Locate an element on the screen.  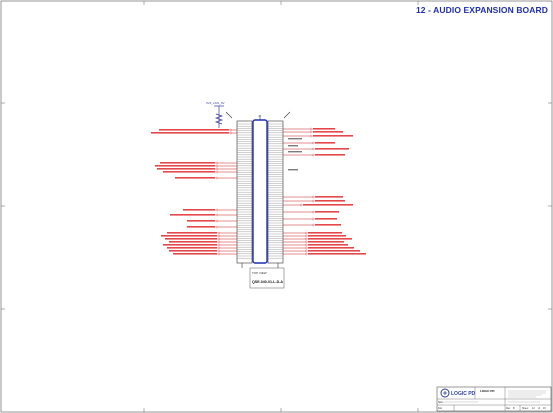
connector-ref: J? is located at coordinates (260, 116).